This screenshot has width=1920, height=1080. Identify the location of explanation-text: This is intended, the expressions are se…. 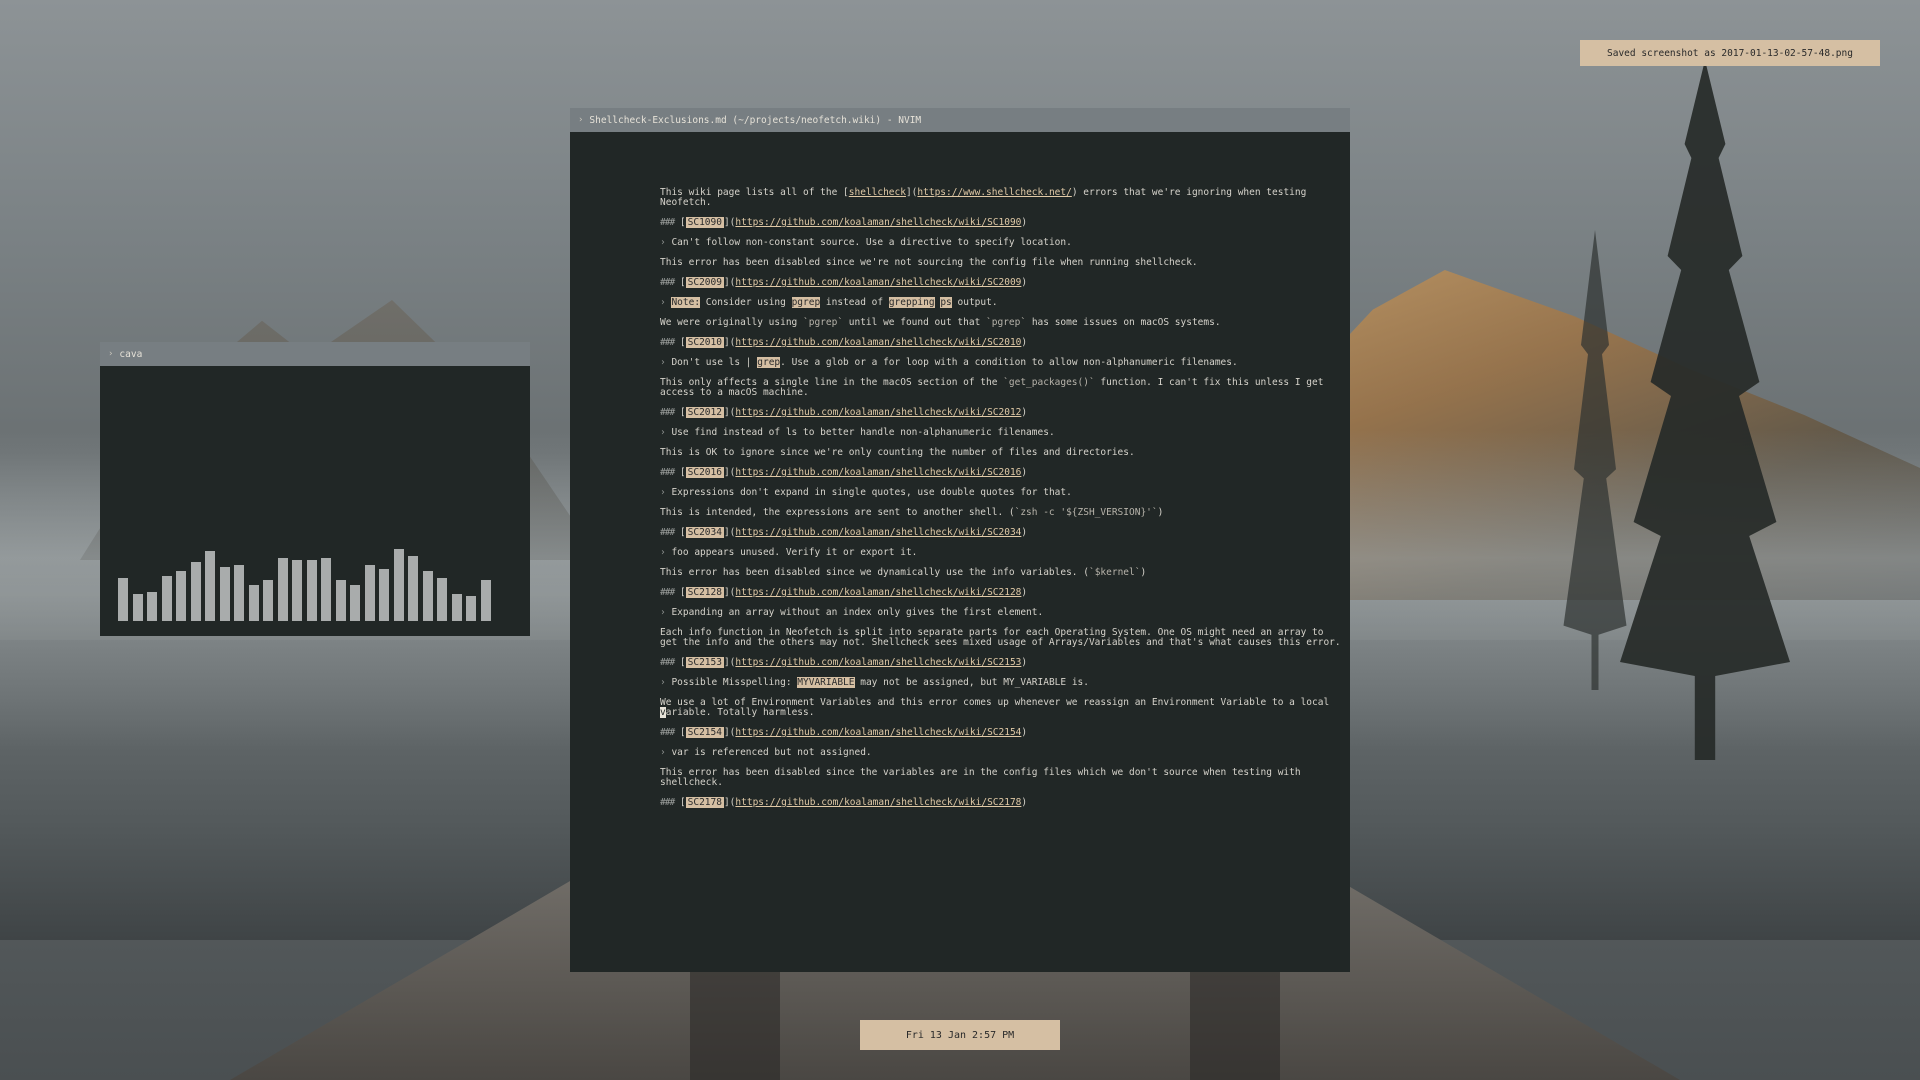
(837, 512).